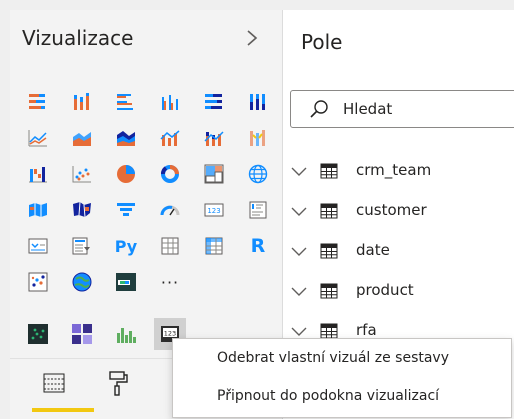 The image size is (514, 419). Describe the element at coordinates (117, 383) in the screenshot. I see `format-tab-icon` at that location.